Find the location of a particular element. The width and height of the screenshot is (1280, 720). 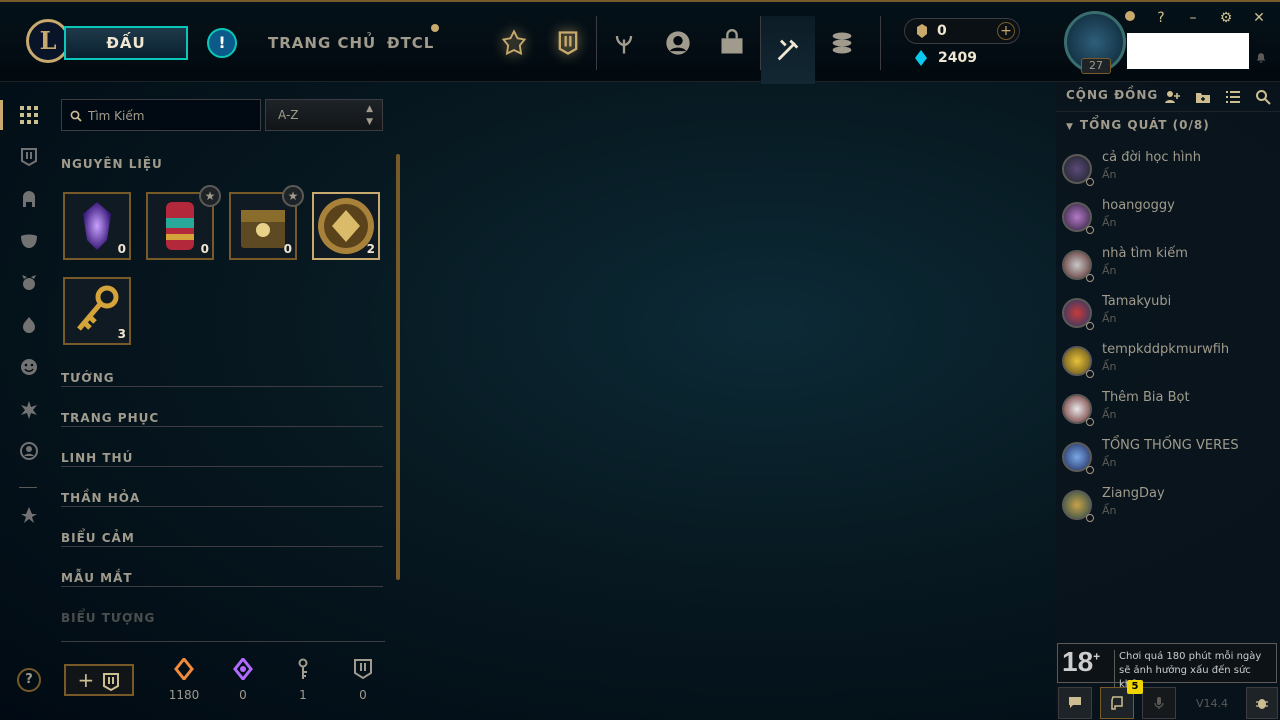

updown-chevron-icon: ▲ ▼ is located at coordinates (369, 115).